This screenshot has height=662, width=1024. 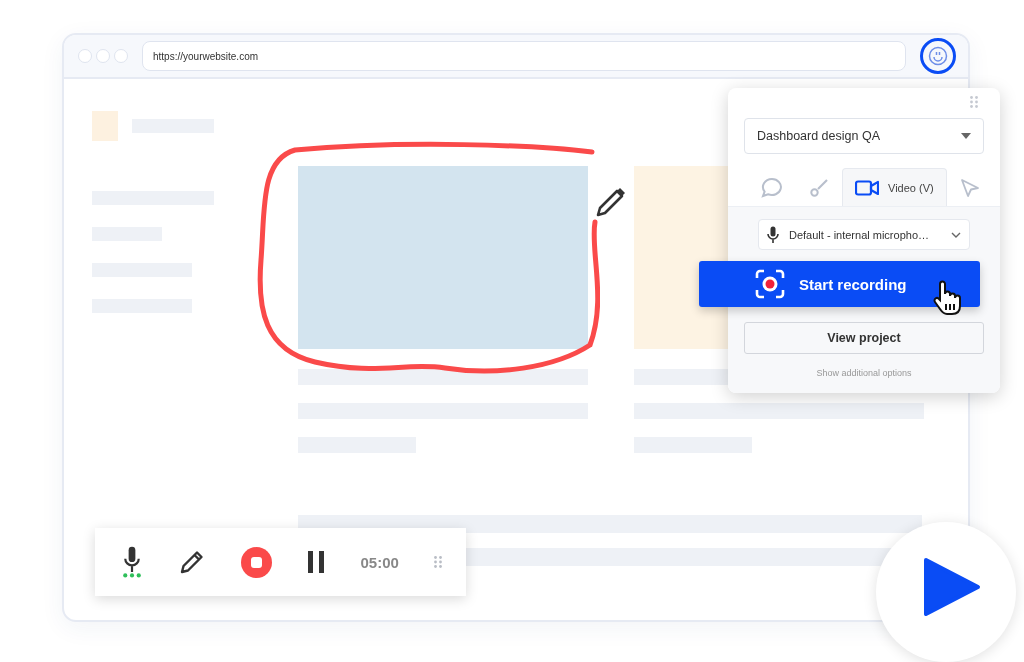 What do you see at coordinates (864, 136) in the screenshot?
I see `project-dropdown: Dashboard design QA` at bounding box center [864, 136].